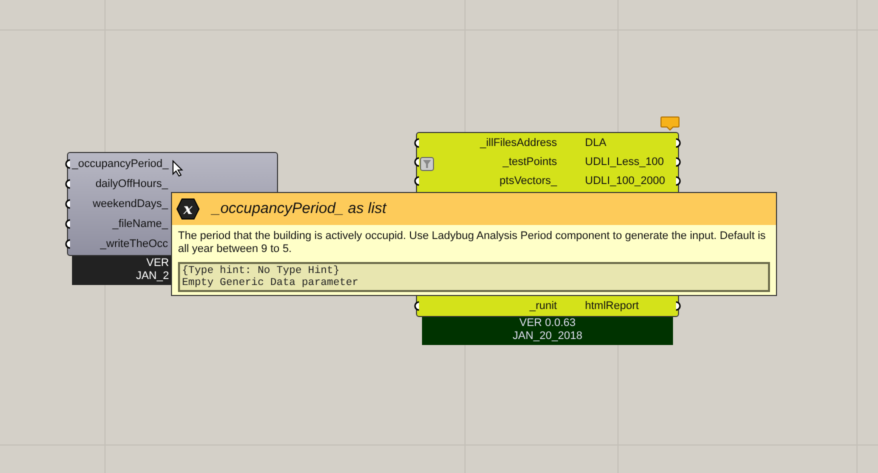  What do you see at coordinates (139, 224) in the screenshot?
I see `input-label: _fileName_` at bounding box center [139, 224].